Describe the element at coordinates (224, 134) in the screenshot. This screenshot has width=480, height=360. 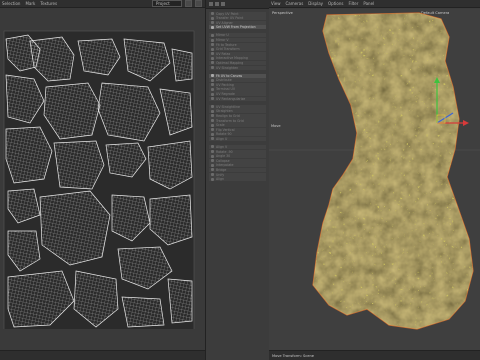
I see `uv-tool-label: Rotate 90` at that location.